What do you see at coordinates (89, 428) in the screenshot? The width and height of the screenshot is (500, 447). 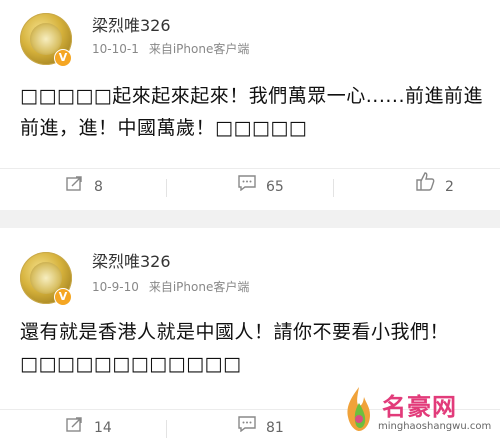 I see `repost-button: 14` at bounding box center [89, 428].